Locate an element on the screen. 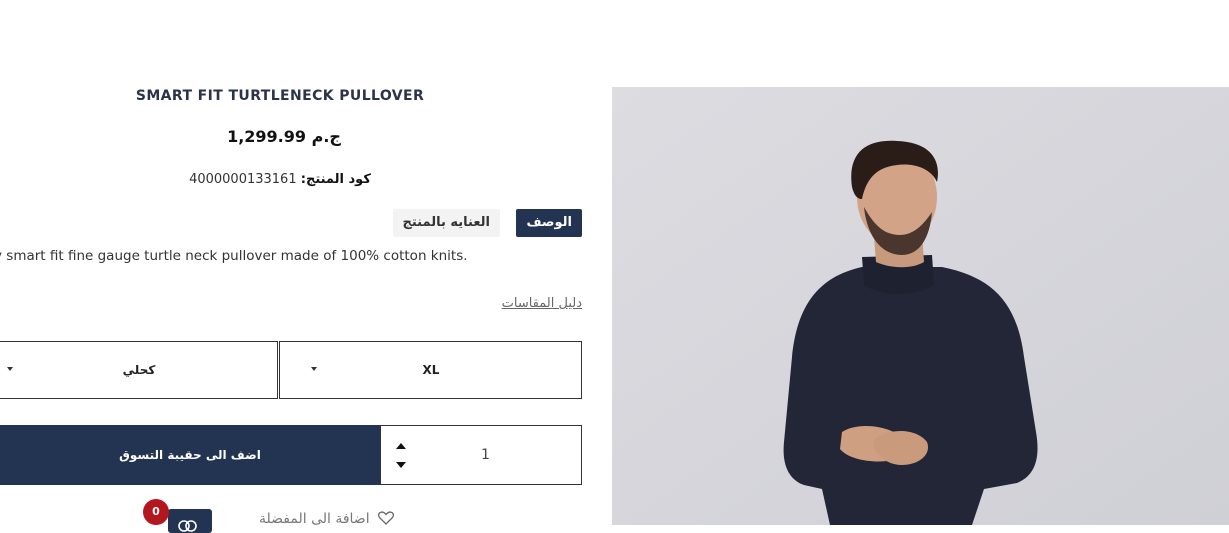 The width and height of the screenshot is (1229, 533). sku-value: 4000000133161 is located at coordinates (243, 179).